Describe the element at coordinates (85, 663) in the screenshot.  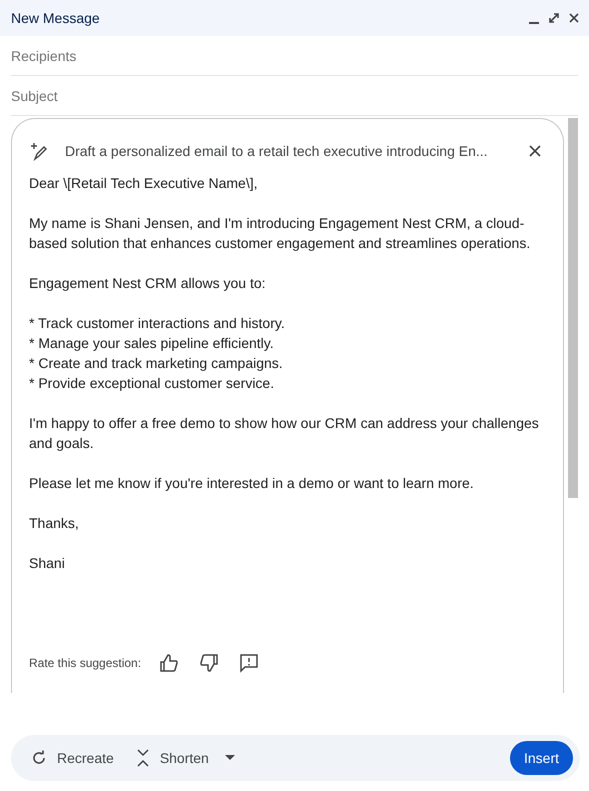
I see `rating-label: Rate this suggestion:` at that location.